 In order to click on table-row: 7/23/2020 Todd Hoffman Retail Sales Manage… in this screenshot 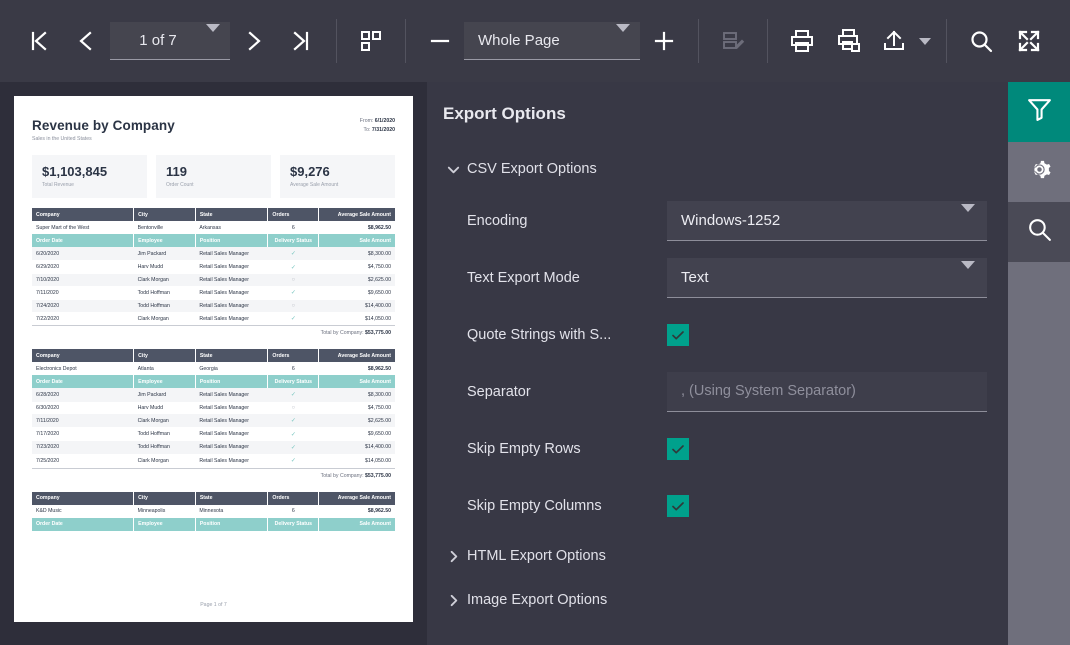, I will do `click(213, 447)`.